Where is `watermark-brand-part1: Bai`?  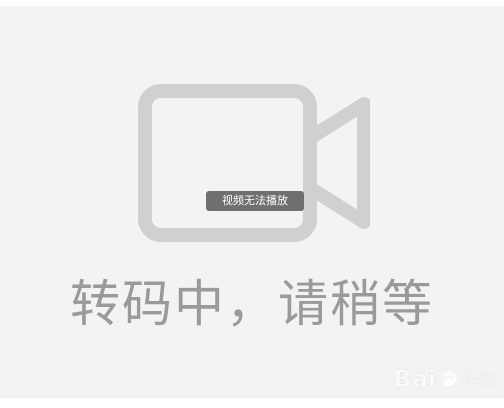 watermark-brand-part1: Bai is located at coordinates (414, 379).